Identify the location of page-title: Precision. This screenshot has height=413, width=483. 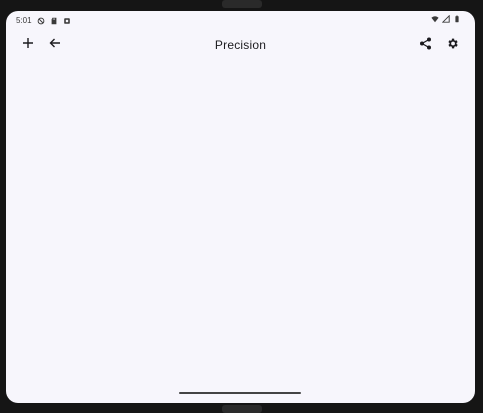
(240, 45).